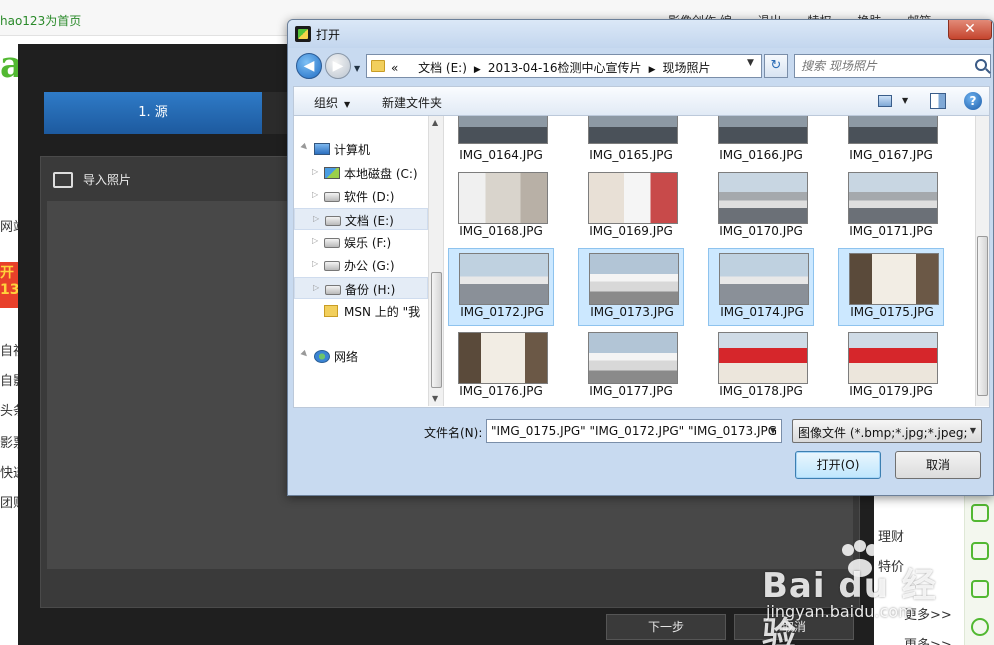 The image size is (994, 645). Describe the element at coordinates (970, 30) in the screenshot. I see `close-button: ✕` at that location.